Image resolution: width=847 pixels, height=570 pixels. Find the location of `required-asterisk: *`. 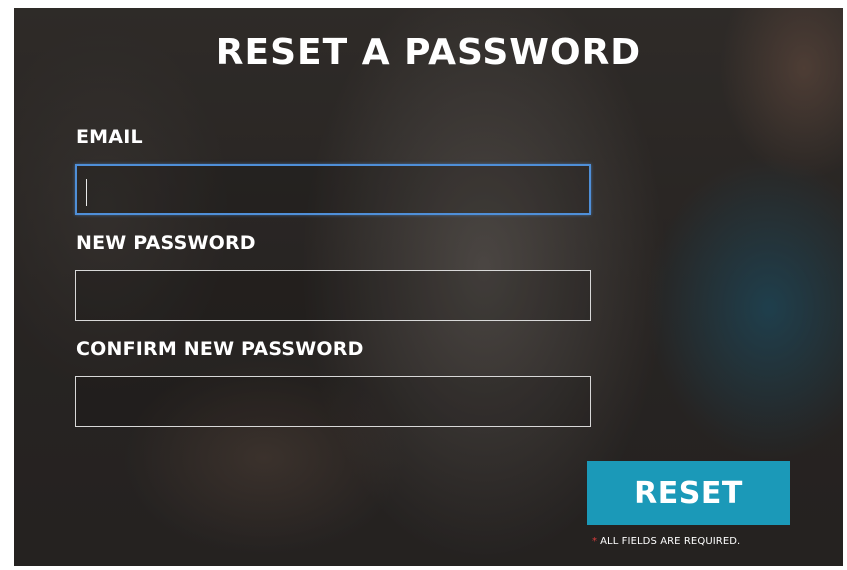

required-asterisk: * is located at coordinates (595, 541).